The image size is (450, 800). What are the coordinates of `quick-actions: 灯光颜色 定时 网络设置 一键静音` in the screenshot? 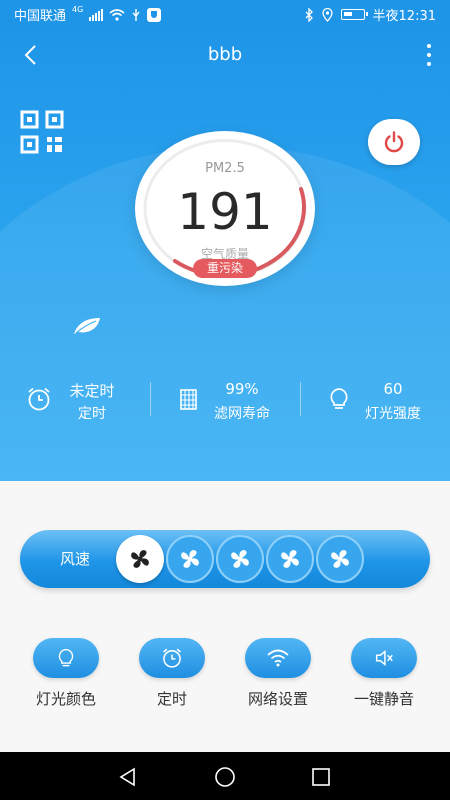 It's located at (225, 678).